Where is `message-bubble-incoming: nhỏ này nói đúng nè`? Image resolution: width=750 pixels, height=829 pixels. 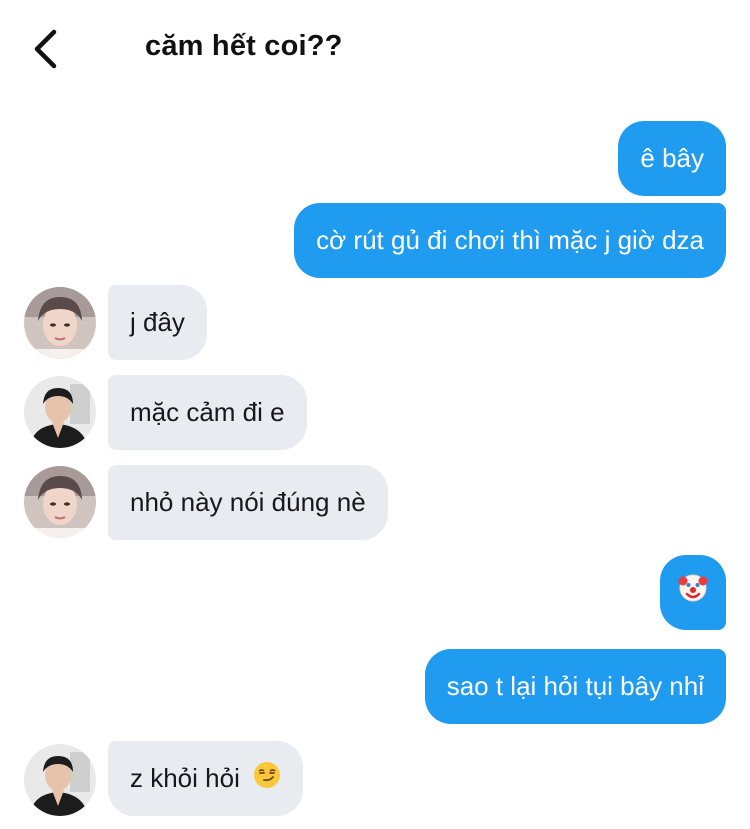 message-bubble-incoming: nhỏ này nói đúng nè is located at coordinates (248, 502).